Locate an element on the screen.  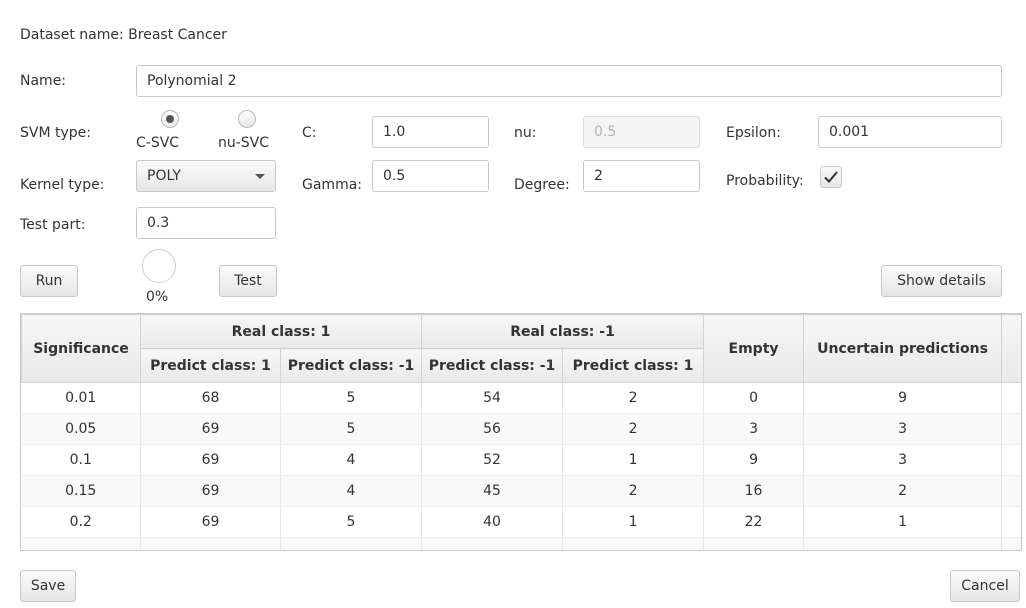
run-button: Run is located at coordinates (49, 281).